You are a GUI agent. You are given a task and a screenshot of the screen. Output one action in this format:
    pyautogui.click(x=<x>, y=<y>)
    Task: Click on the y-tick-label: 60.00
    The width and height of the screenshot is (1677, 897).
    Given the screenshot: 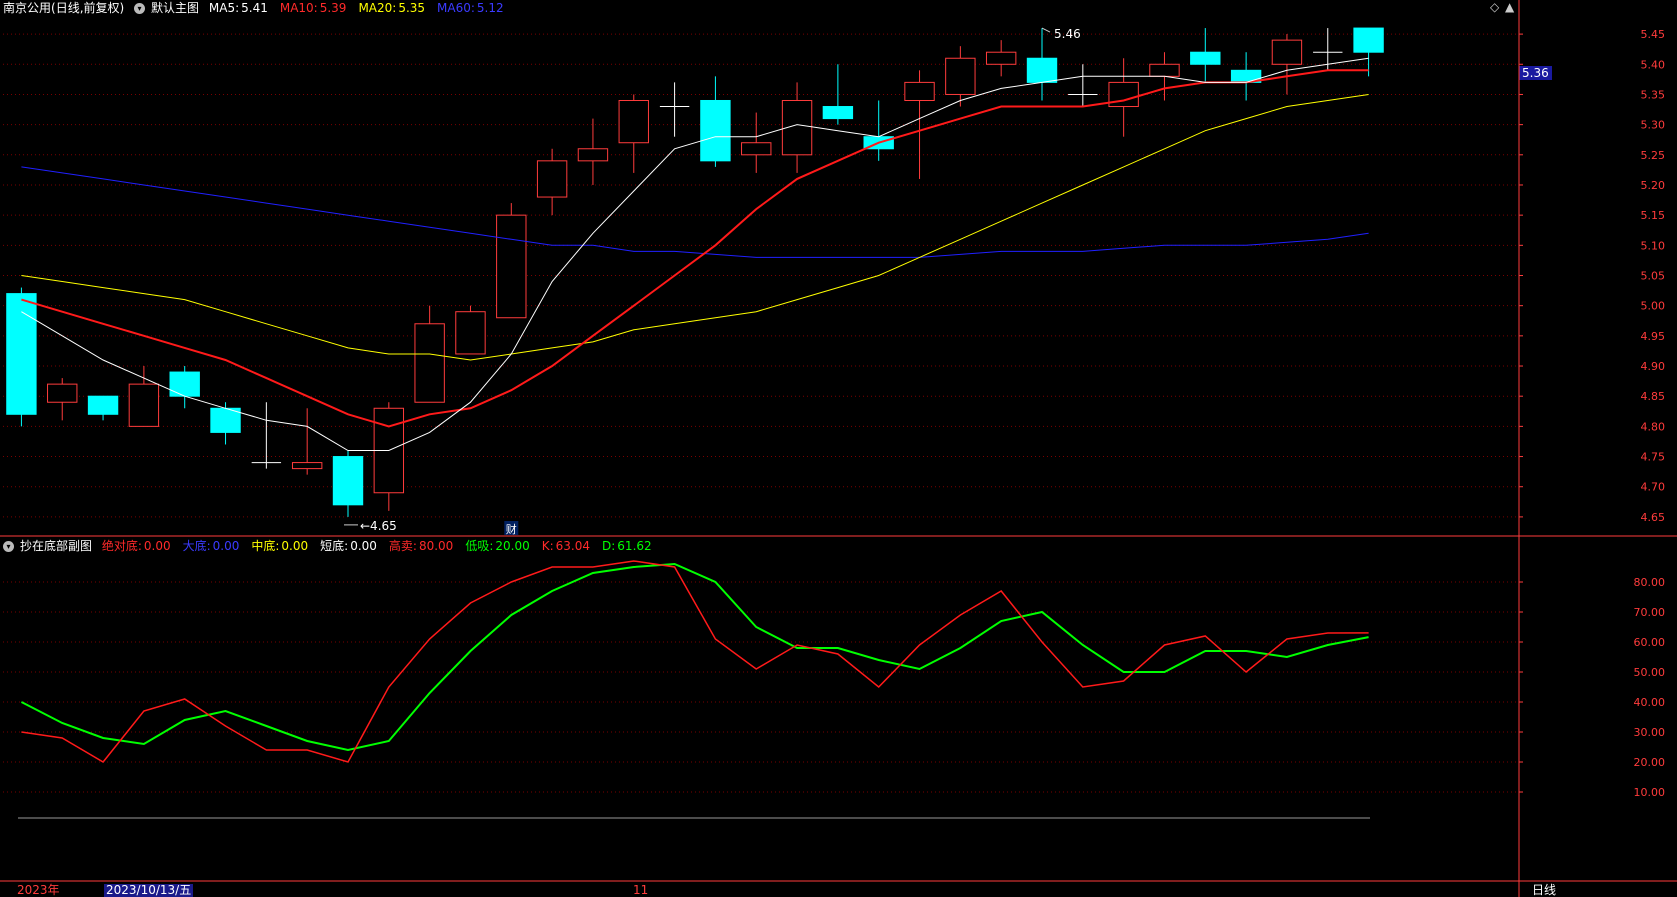 What is the action you would take?
    pyautogui.click(x=1650, y=642)
    